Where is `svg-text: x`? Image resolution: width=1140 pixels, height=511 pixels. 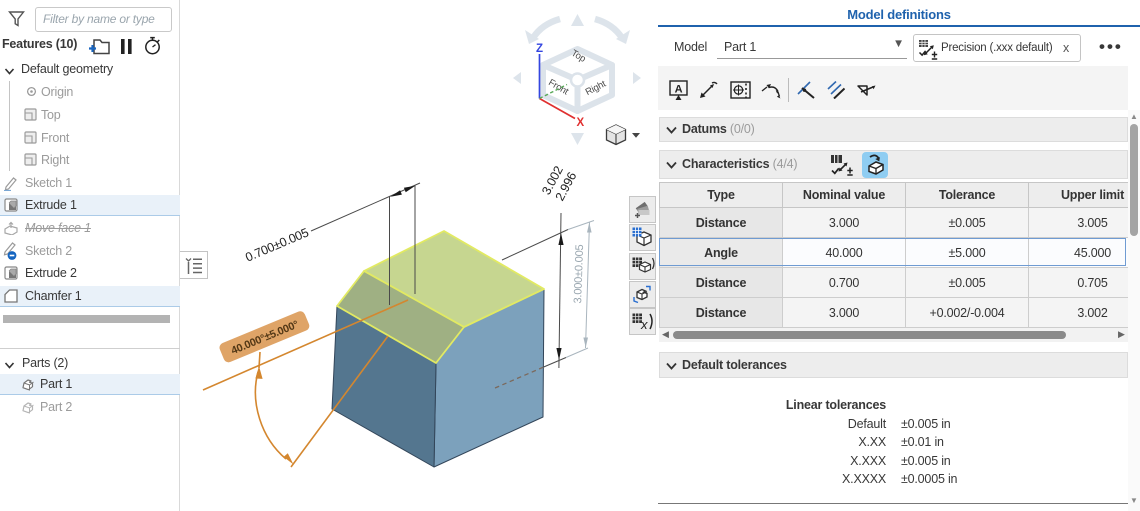 svg-text: x is located at coordinates (644, 324).